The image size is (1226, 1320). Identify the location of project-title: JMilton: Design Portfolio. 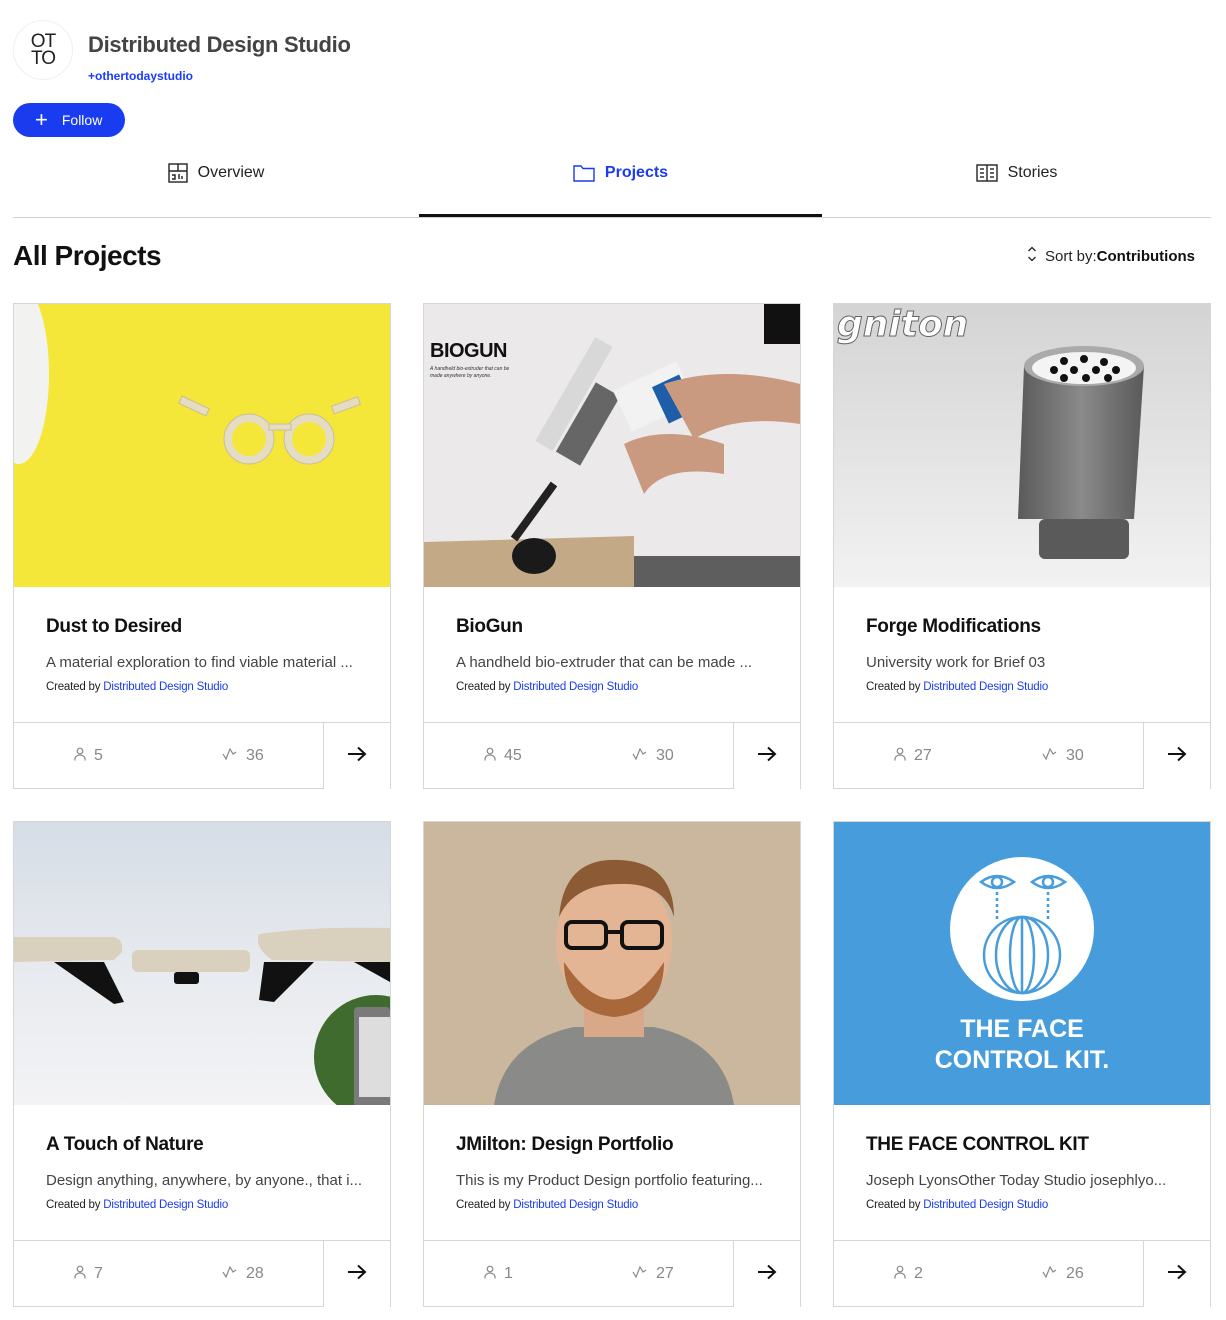
(565, 1145).